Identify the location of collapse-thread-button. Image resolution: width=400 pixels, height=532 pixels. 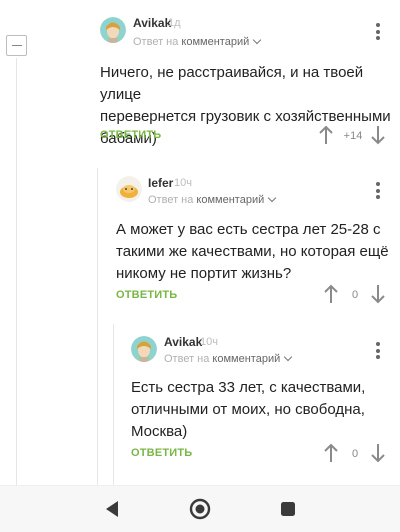
(16, 45).